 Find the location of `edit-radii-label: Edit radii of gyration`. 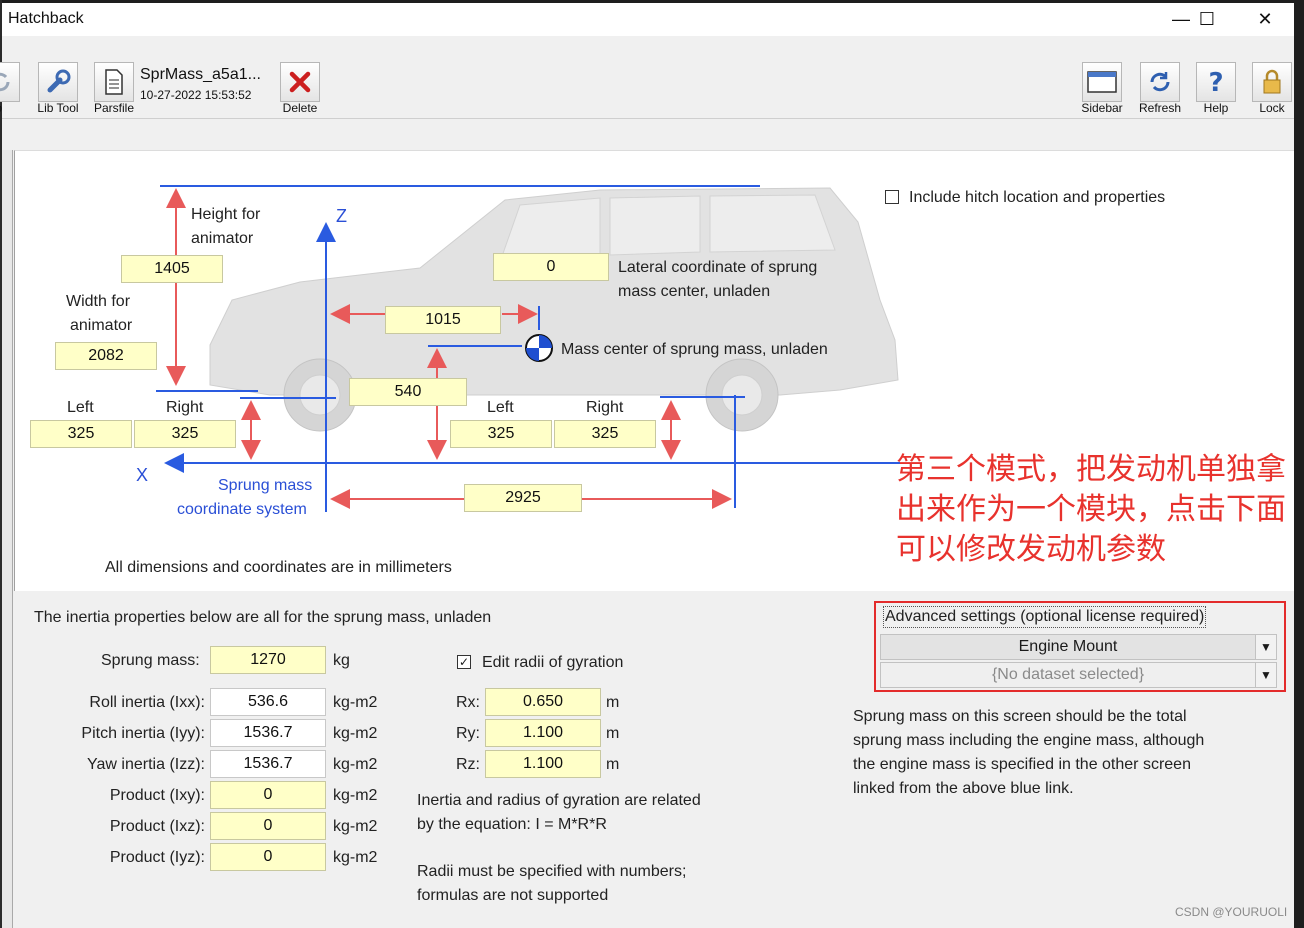

edit-radii-label: Edit radii of gyration is located at coordinates (553, 662).